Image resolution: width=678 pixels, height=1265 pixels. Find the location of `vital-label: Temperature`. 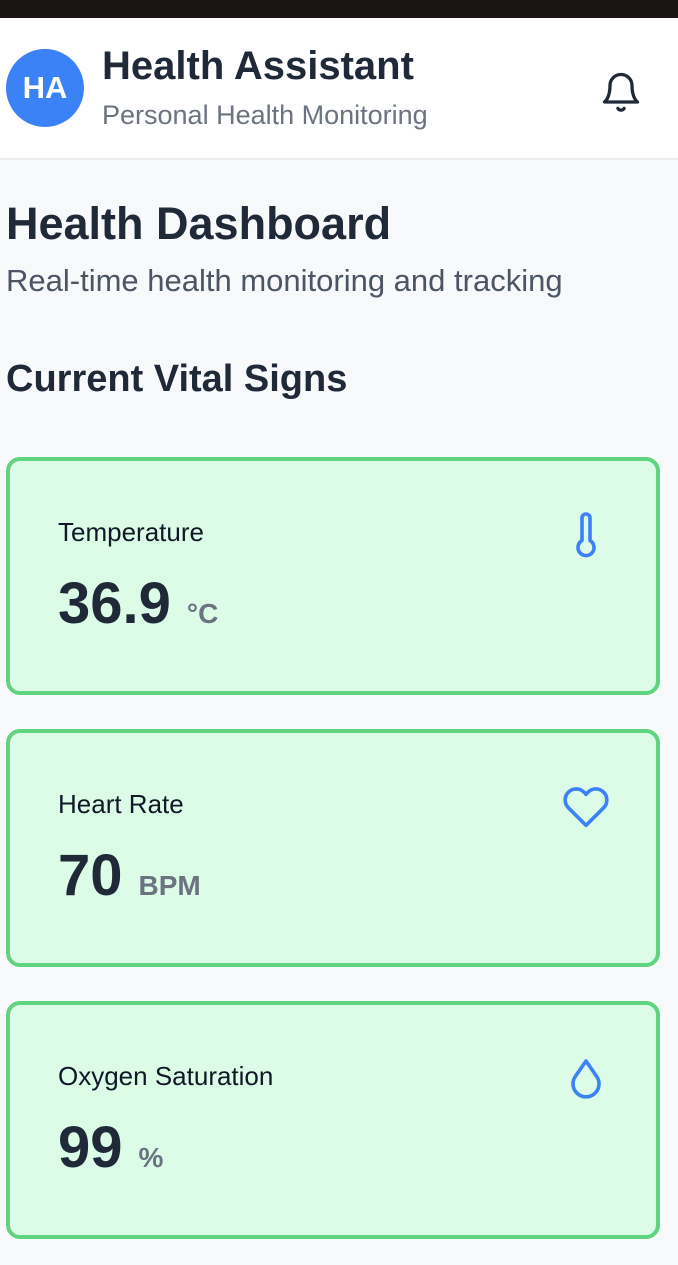

vital-label: Temperature is located at coordinates (131, 532).